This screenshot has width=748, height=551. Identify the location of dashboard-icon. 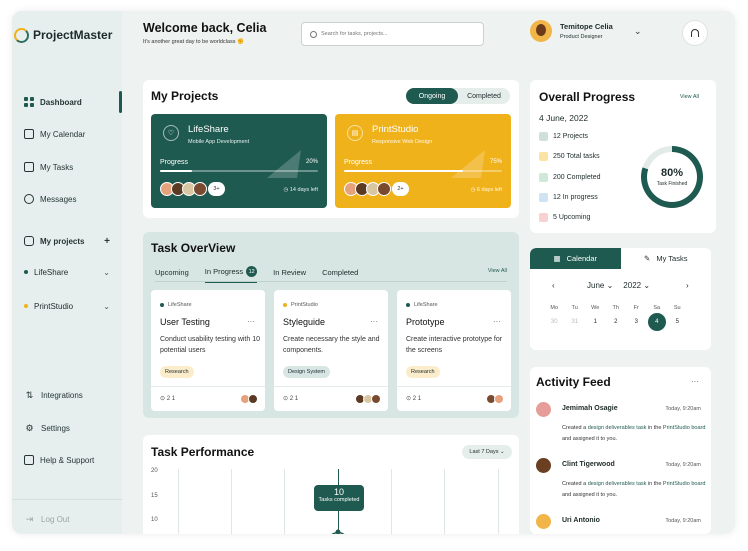
(29, 102).